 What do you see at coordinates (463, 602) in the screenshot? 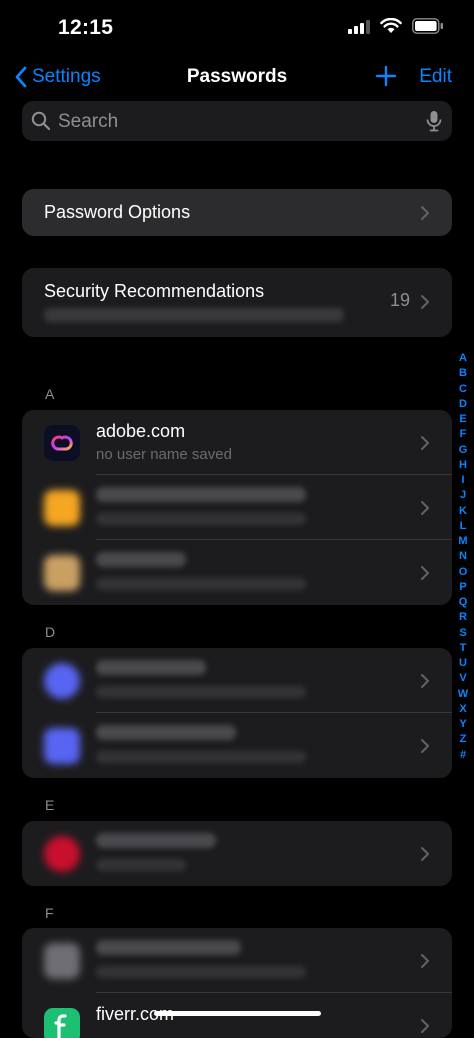
I see `index-letter: Q` at bounding box center [463, 602].